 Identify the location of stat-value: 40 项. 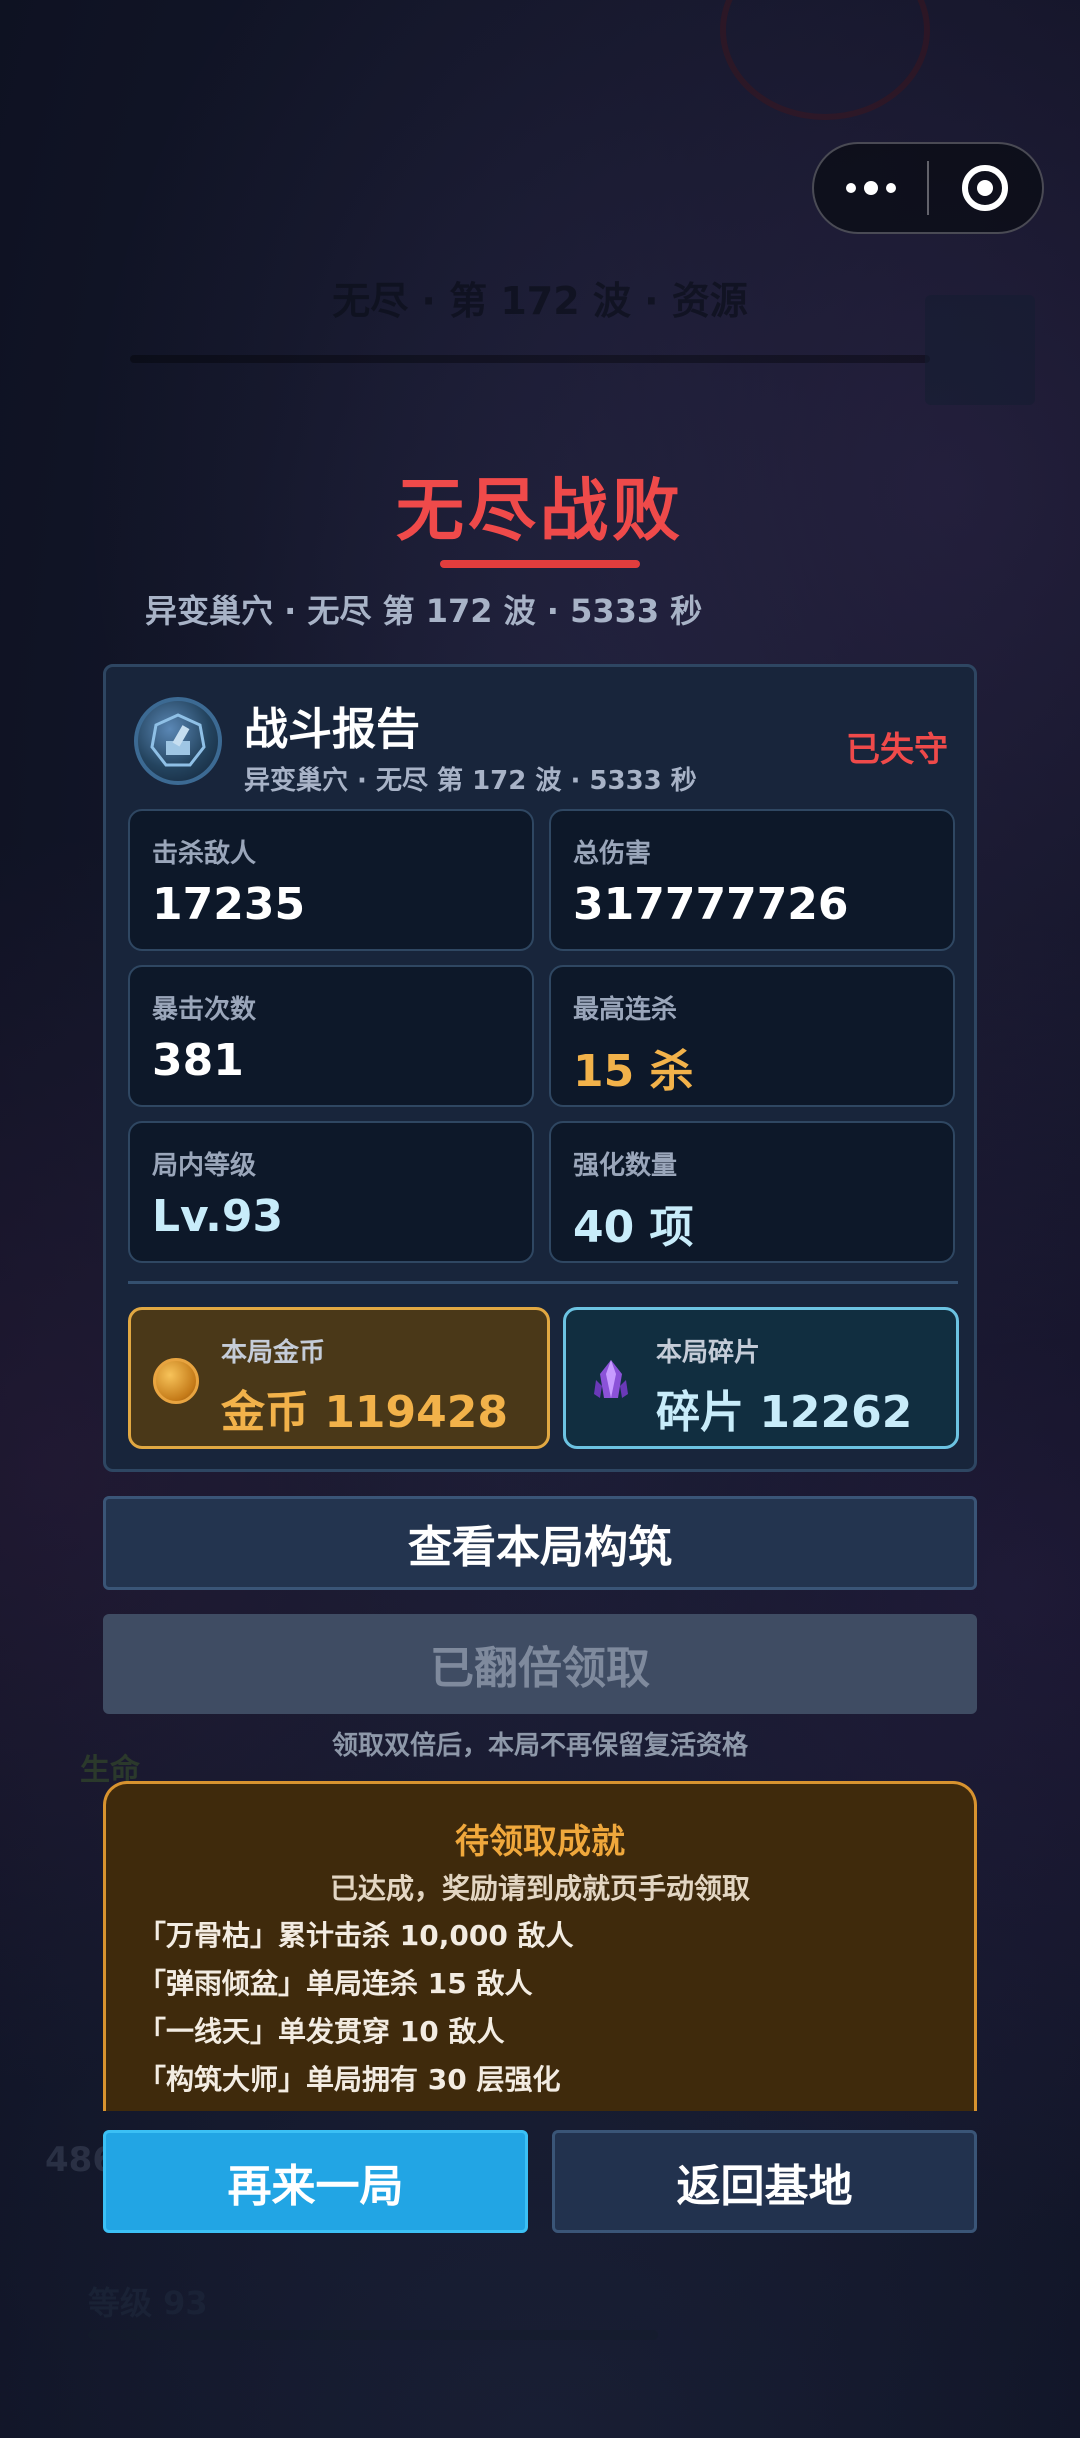
(633, 1227).